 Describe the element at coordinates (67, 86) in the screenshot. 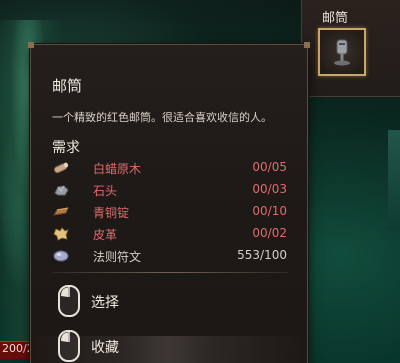

I see `item-title: 邮筒` at that location.